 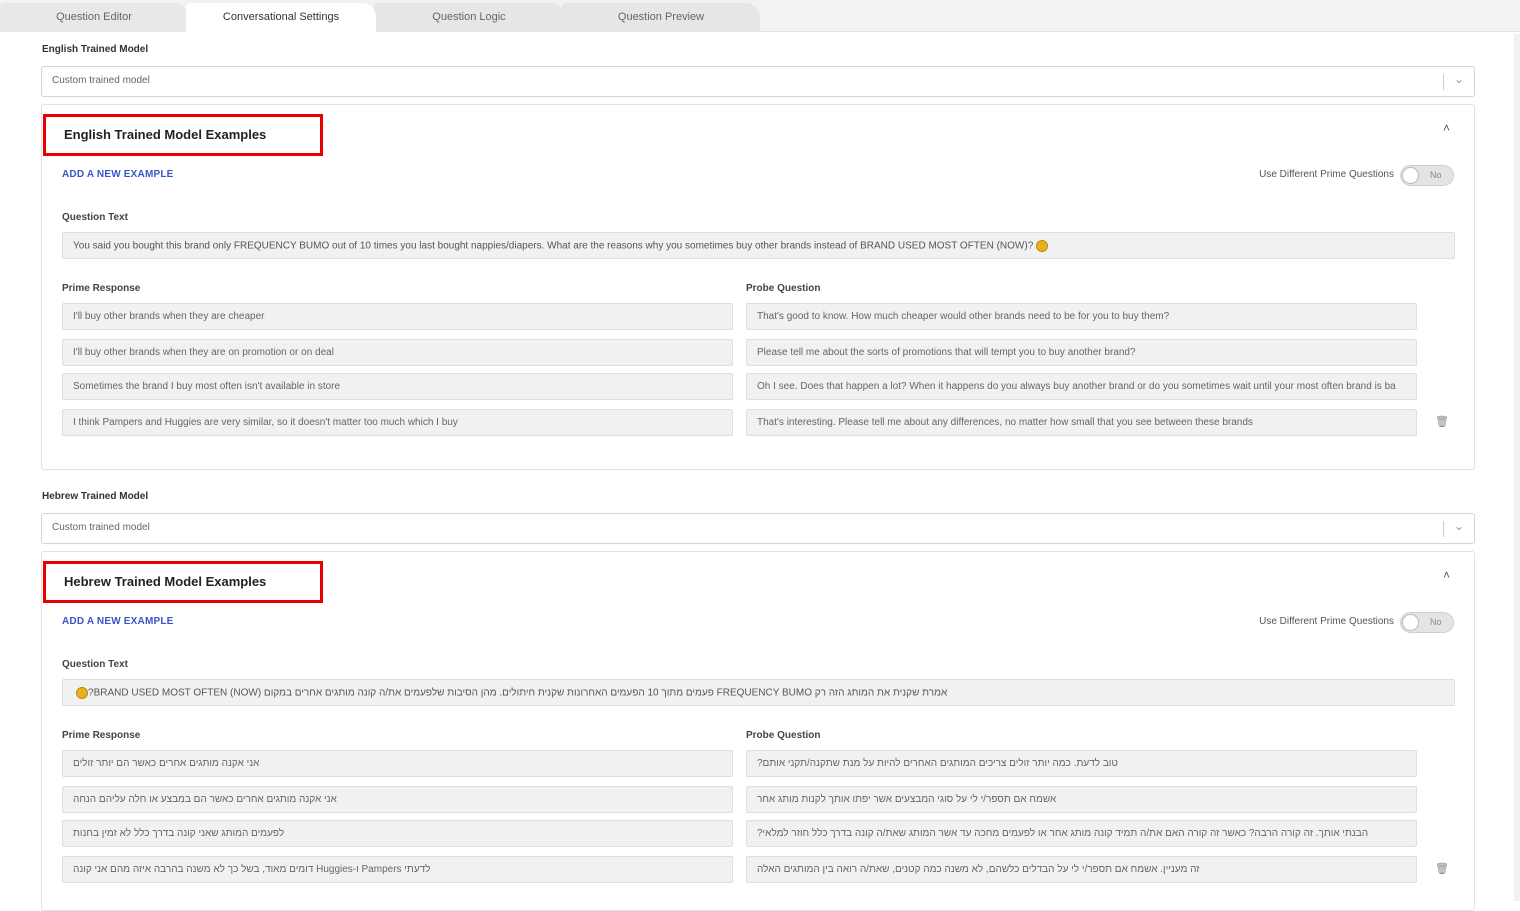 What do you see at coordinates (95, 49) in the screenshot?
I see `english-model-label: English Trained Model` at bounding box center [95, 49].